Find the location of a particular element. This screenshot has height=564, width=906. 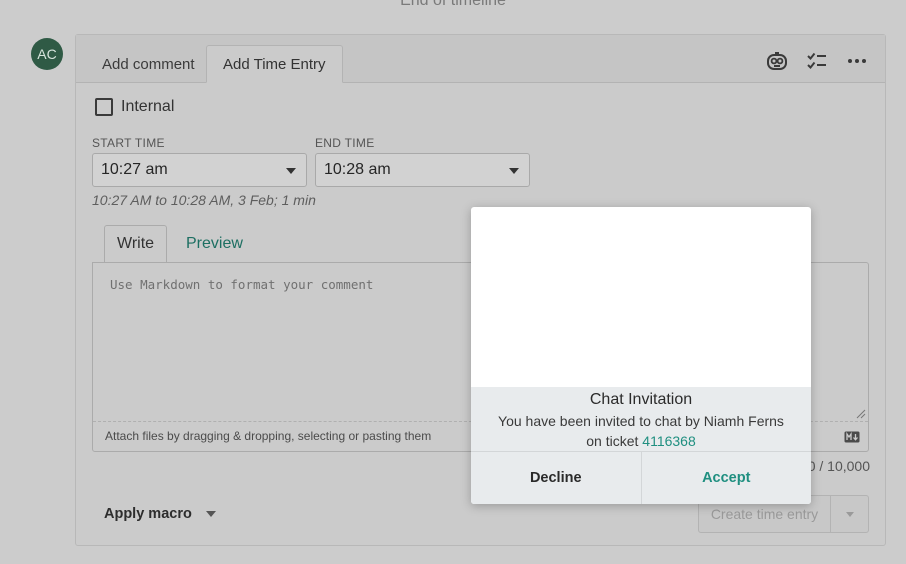

avatar: AC is located at coordinates (47, 54).